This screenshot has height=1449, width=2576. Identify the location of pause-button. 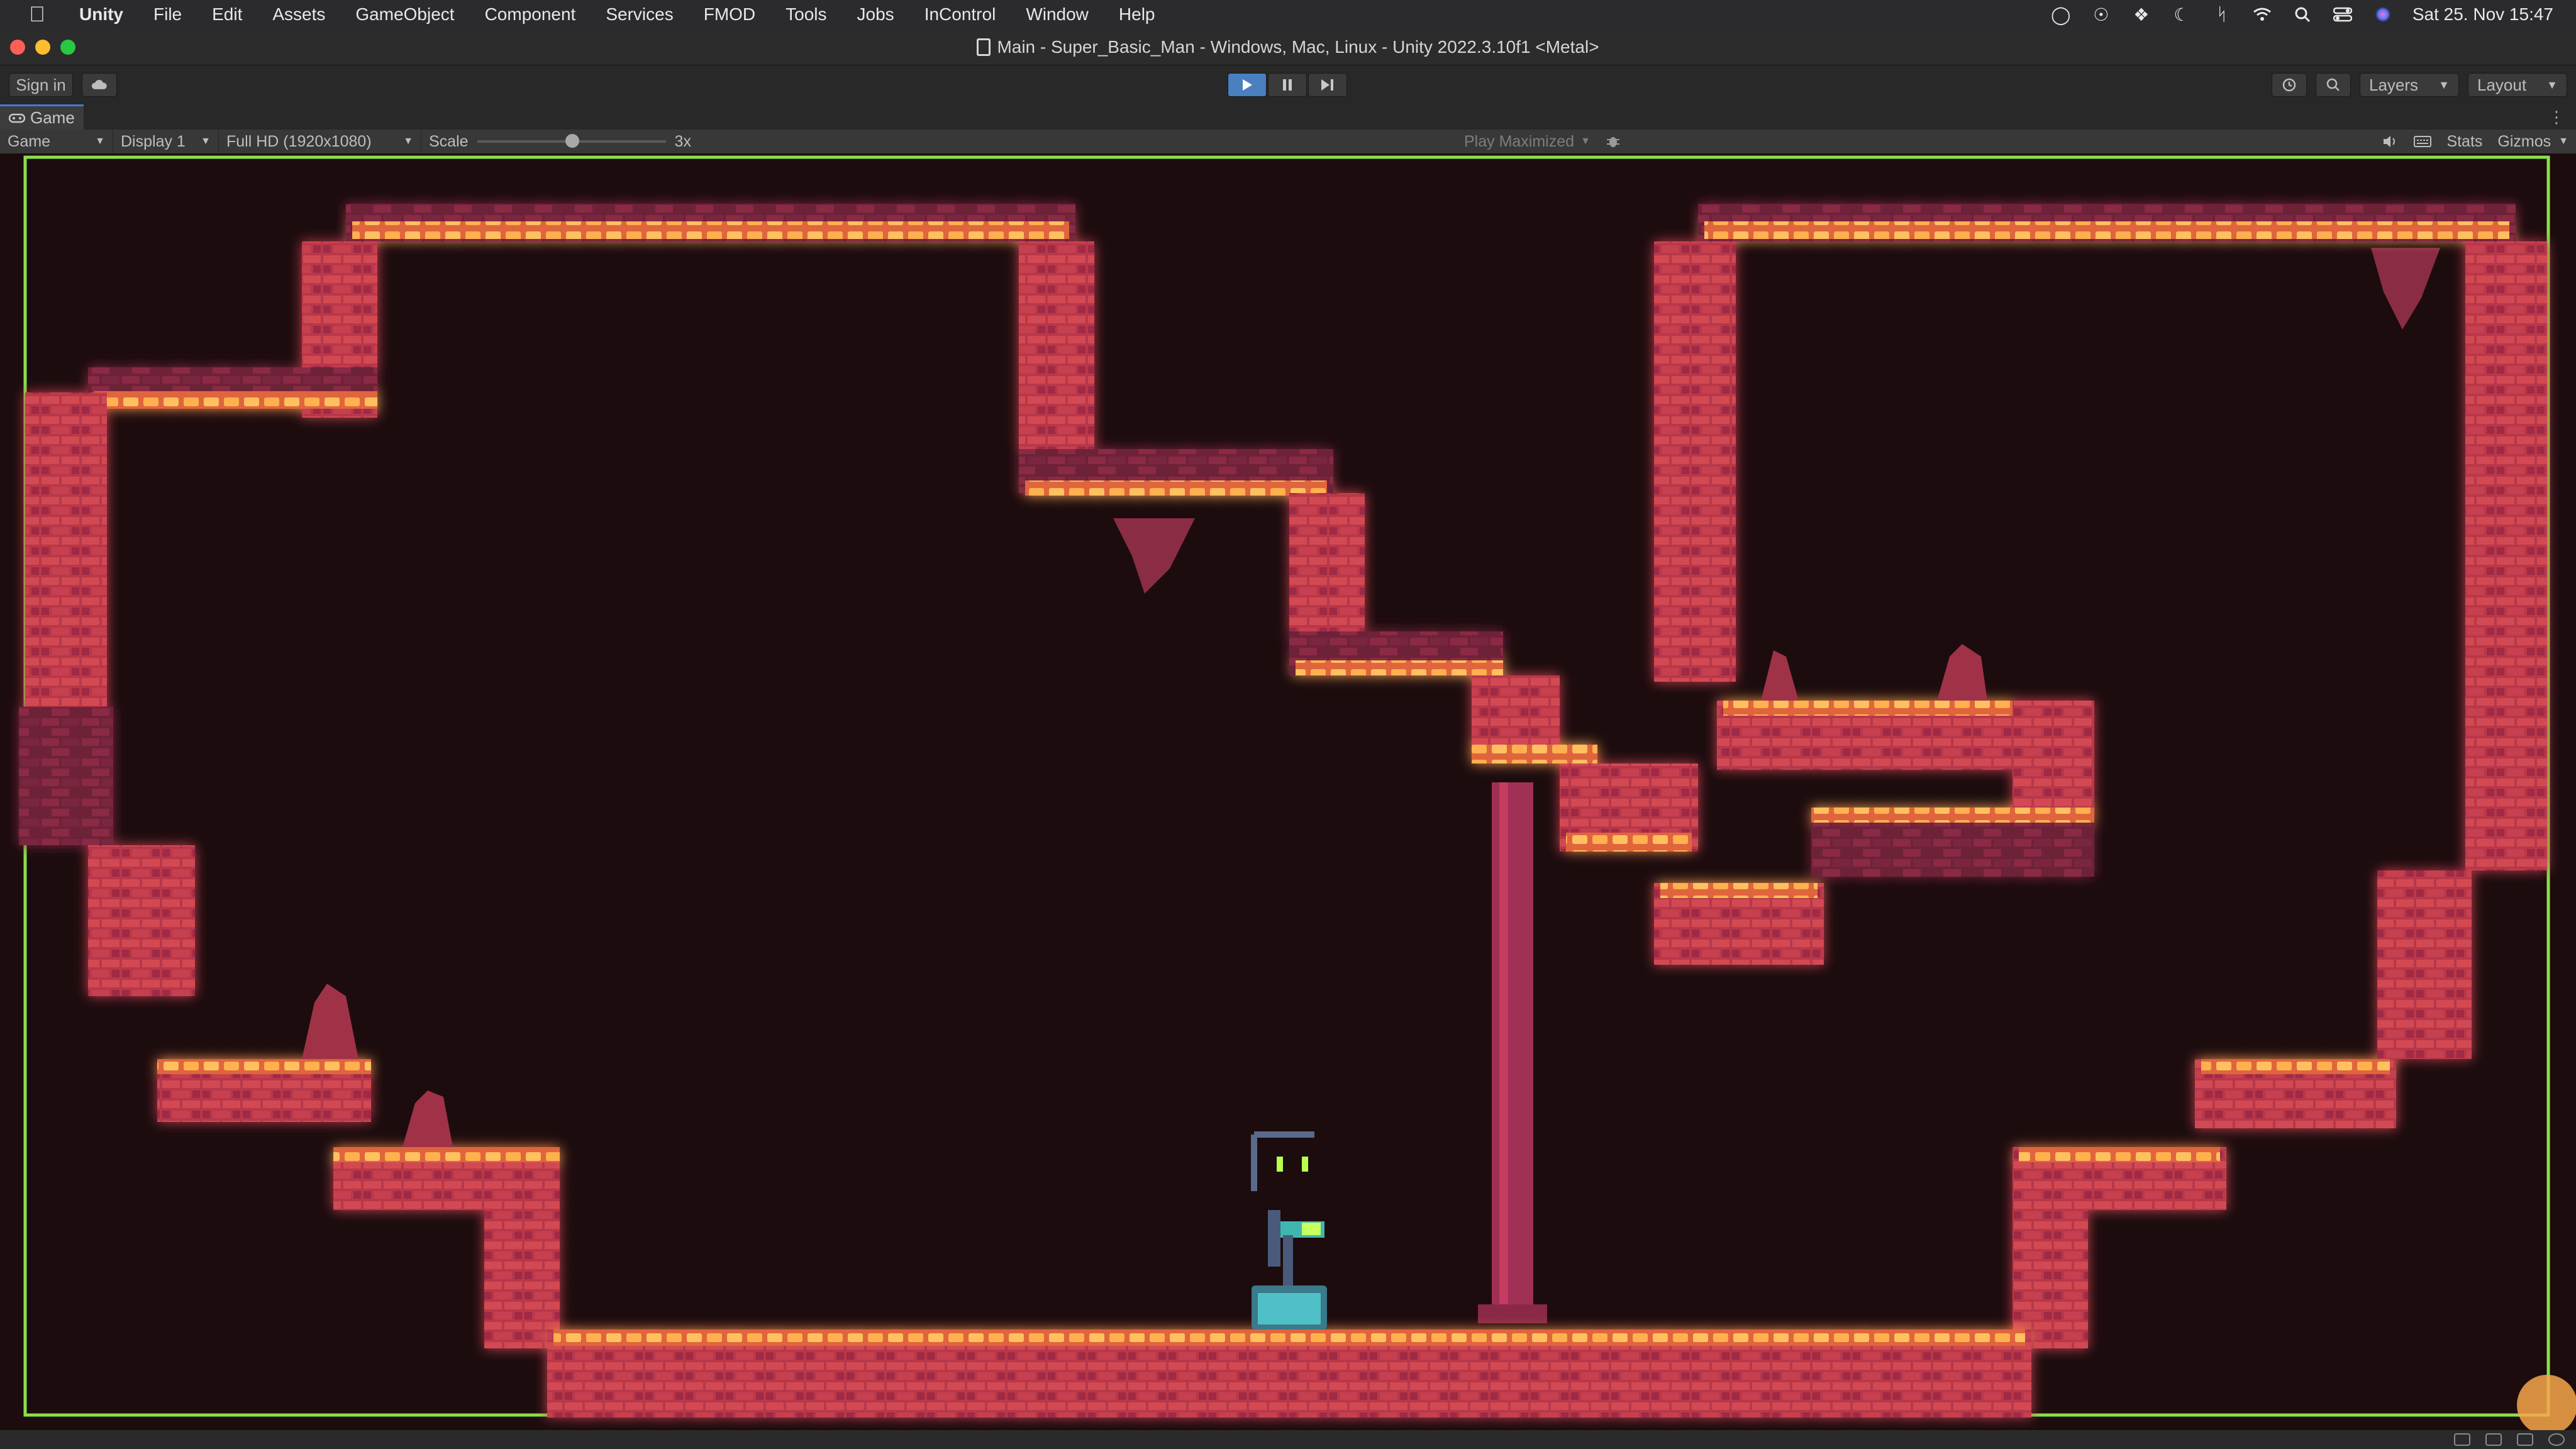
(1287, 85).